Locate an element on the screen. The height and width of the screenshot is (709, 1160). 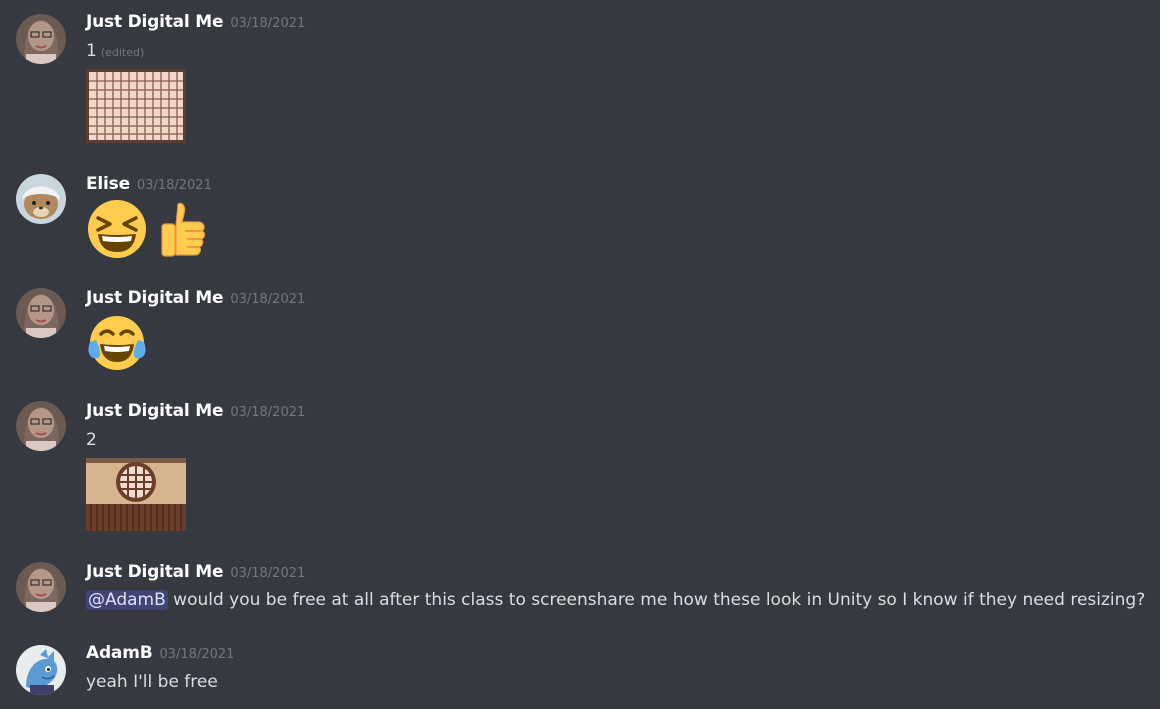
mention-adamb: @AdamB is located at coordinates (127, 600).